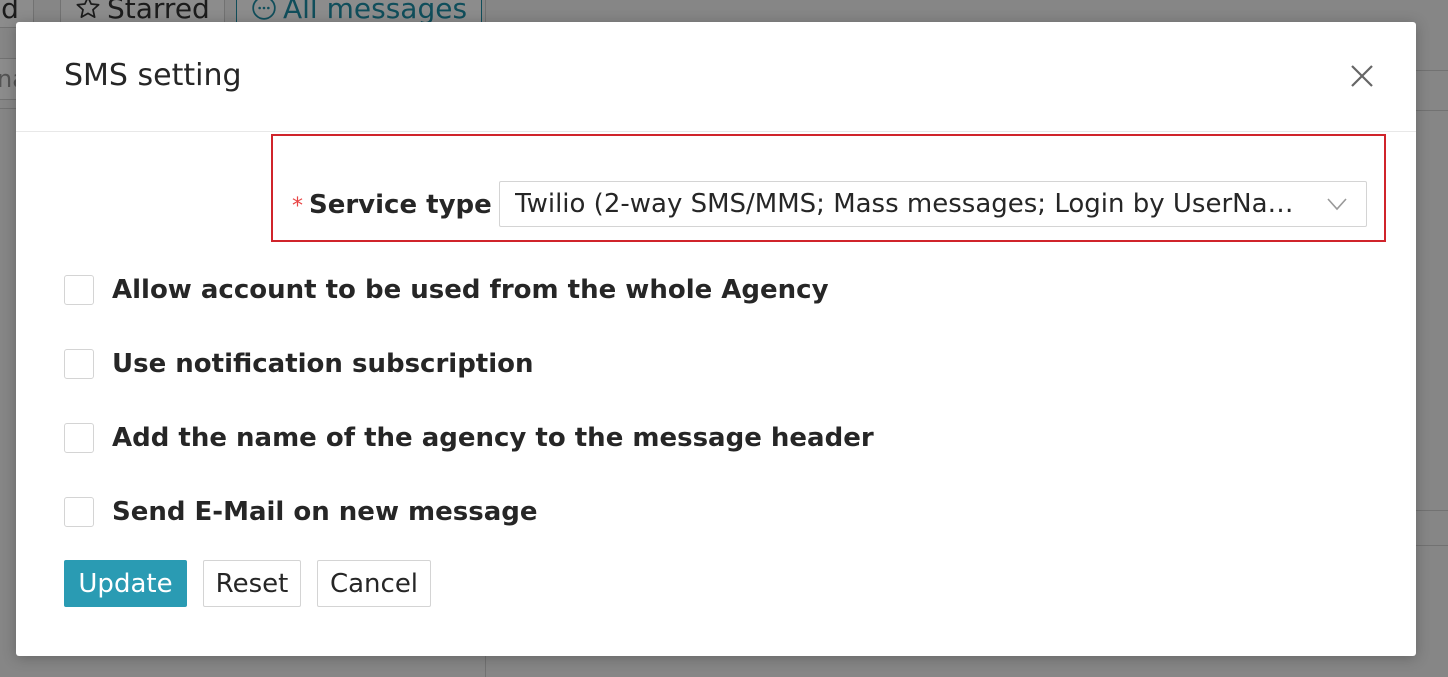 The width and height of the screenshot is (1448, 677). I want to click on service-type-label: *Service type:, so click(400, 206).